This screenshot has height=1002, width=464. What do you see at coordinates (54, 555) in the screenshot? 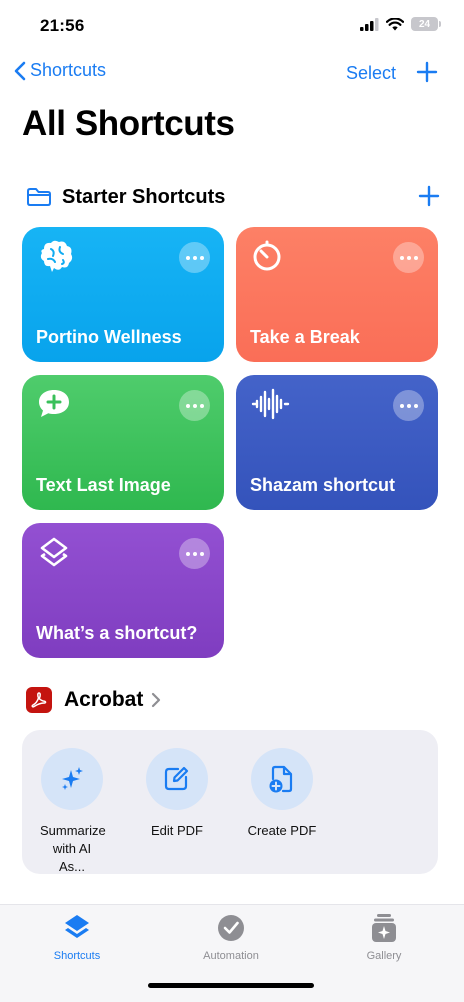
I see `layers-icon` at bounding box center [54, 555].